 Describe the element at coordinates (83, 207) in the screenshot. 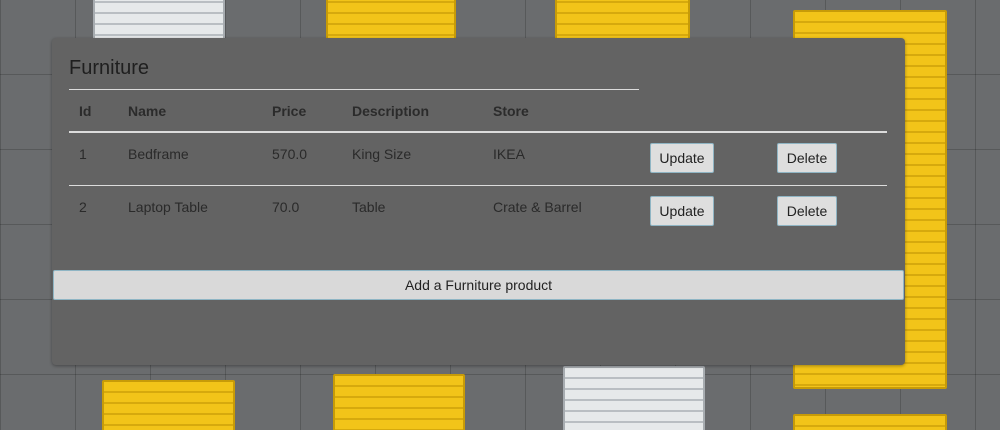

I see `row-id: 2` at that location.